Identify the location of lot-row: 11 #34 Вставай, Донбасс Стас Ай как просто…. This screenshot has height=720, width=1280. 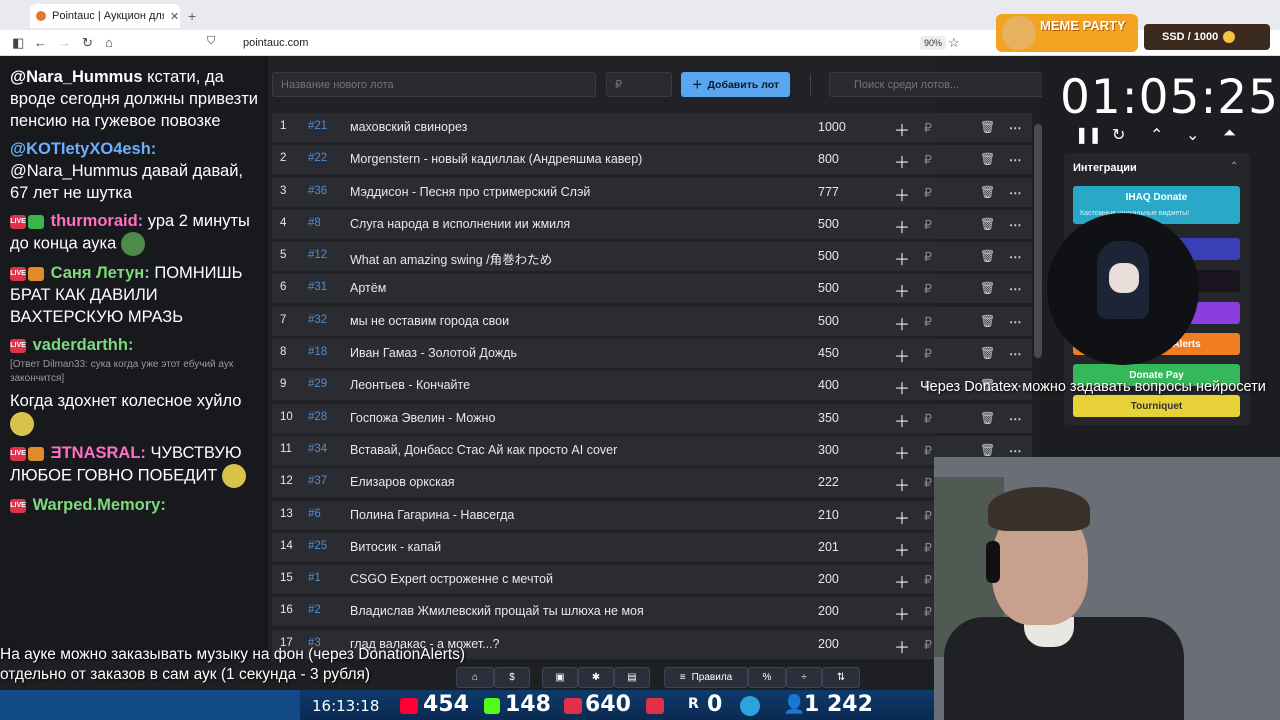
(652, 450).